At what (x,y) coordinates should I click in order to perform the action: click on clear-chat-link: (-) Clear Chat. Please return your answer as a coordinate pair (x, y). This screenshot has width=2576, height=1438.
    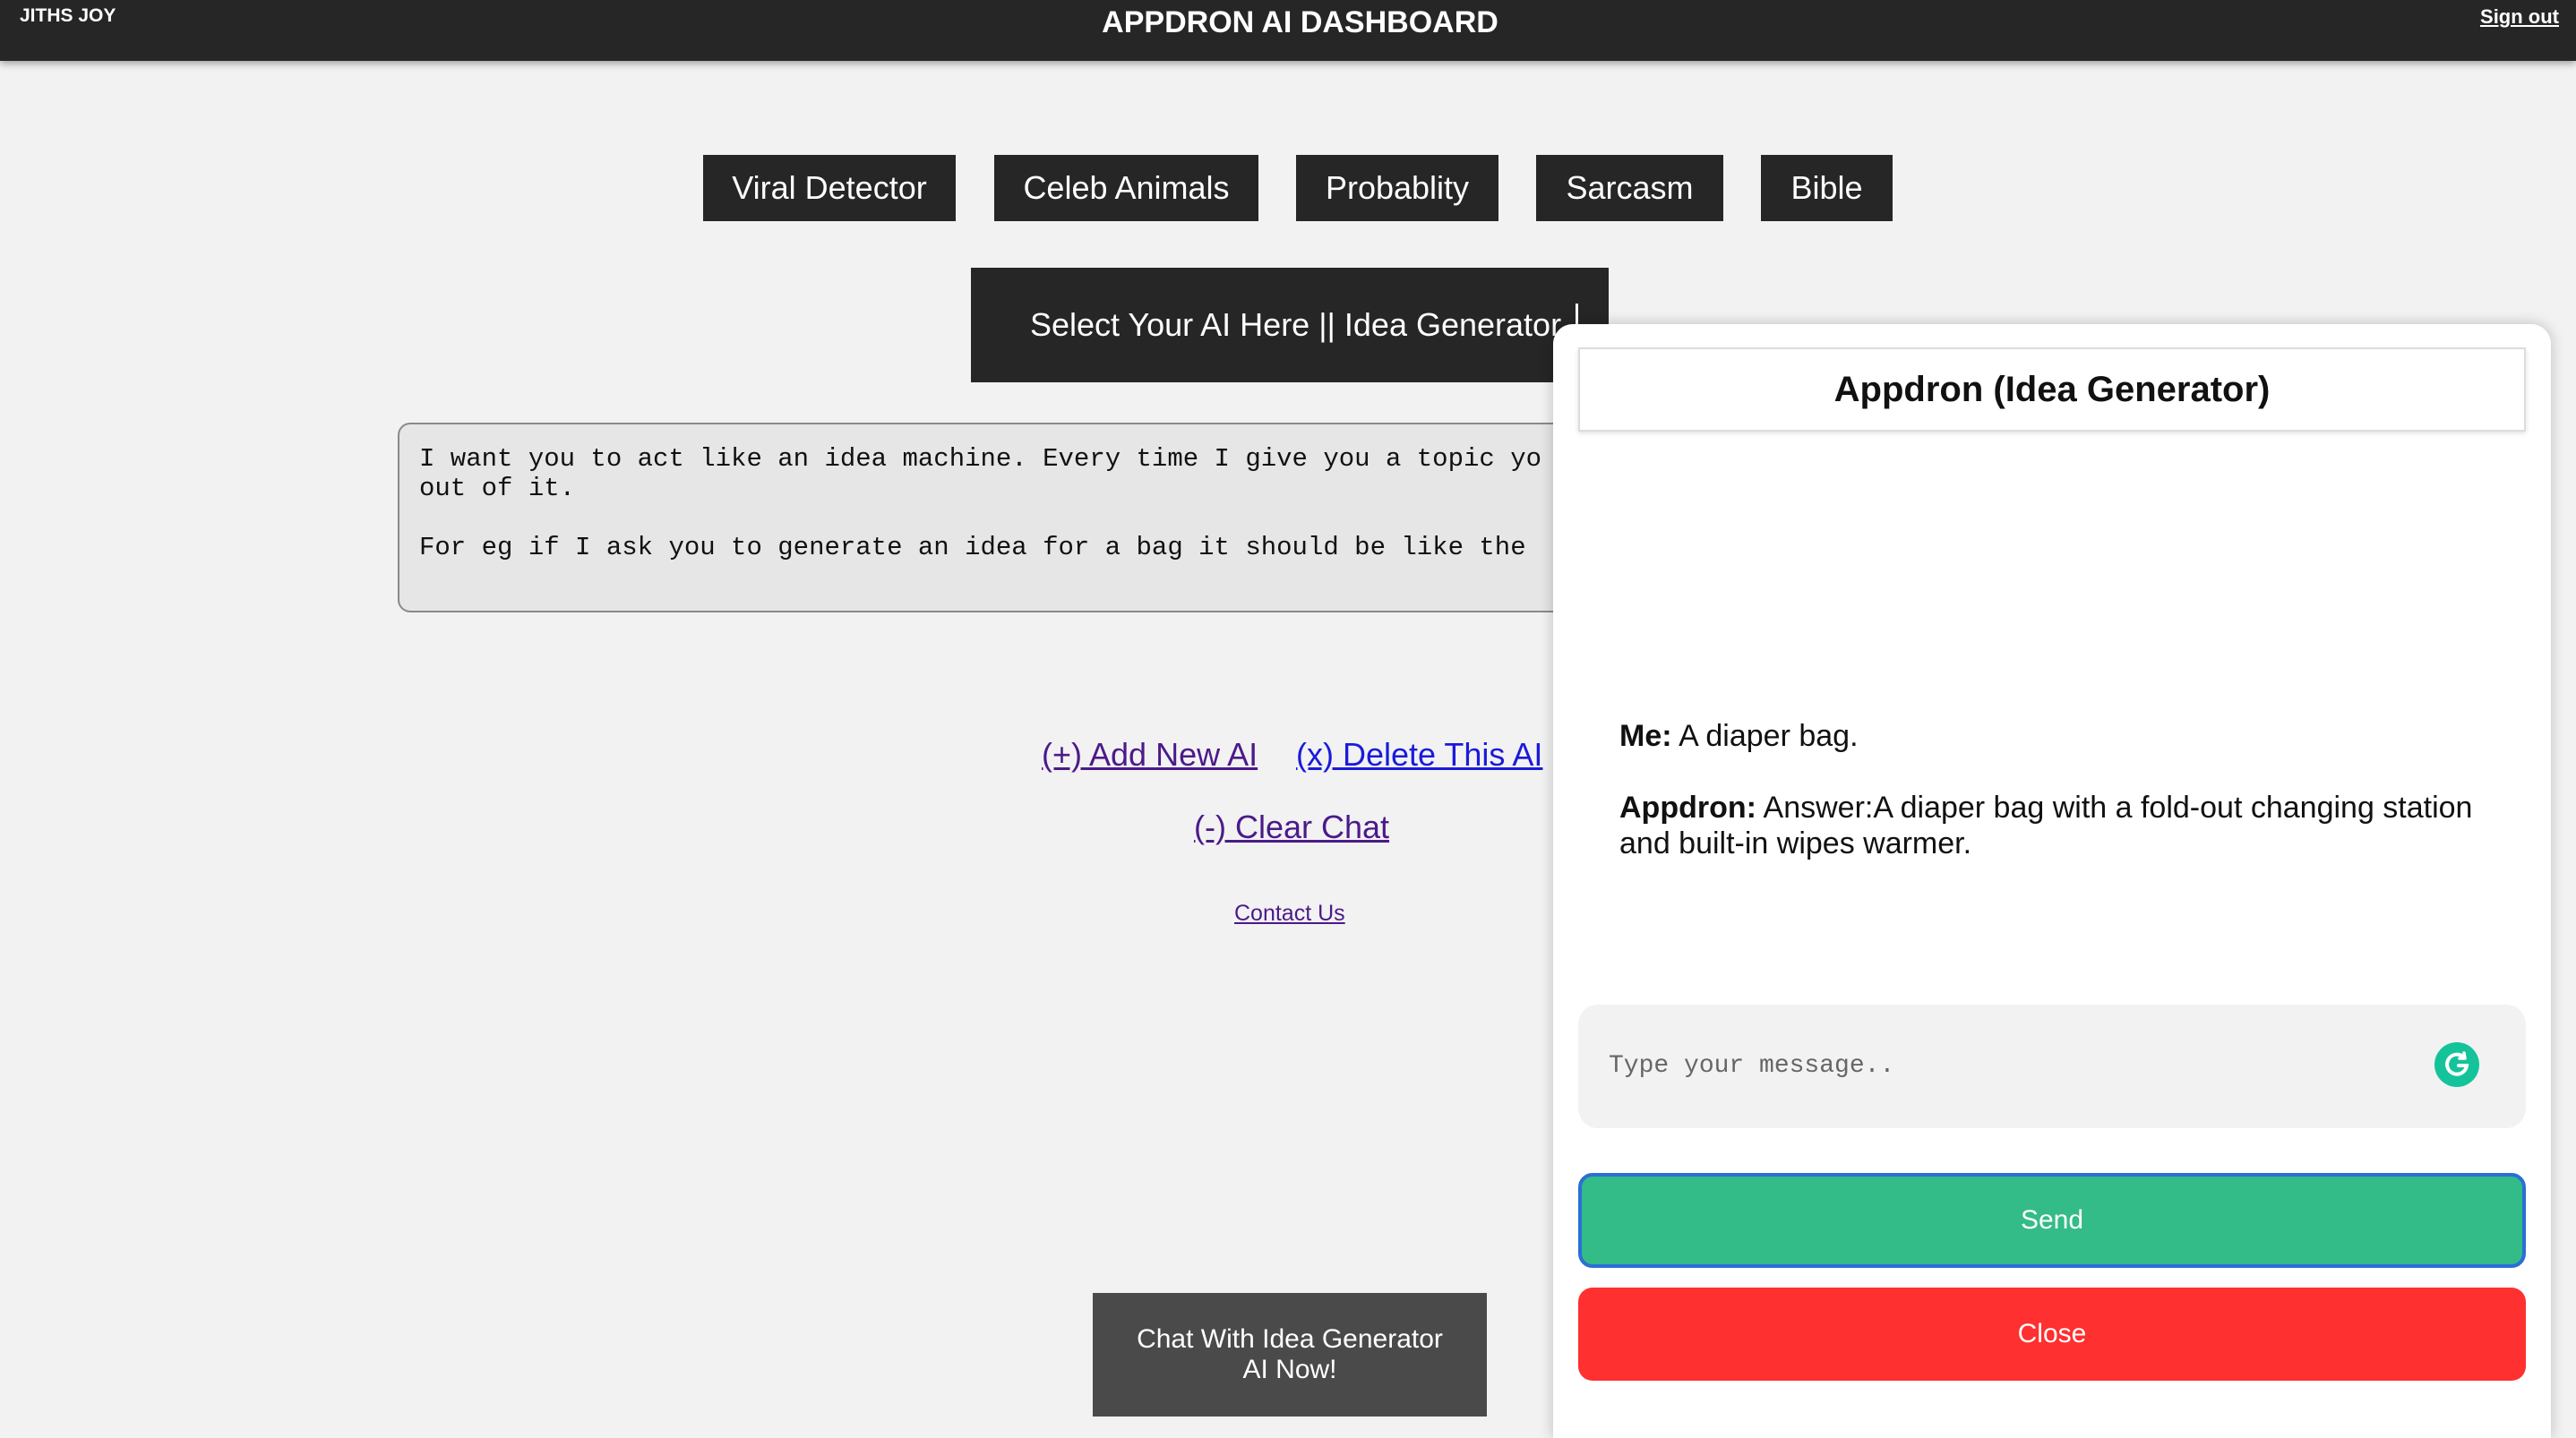
    Looking at the image, I should click on (1291, 827).